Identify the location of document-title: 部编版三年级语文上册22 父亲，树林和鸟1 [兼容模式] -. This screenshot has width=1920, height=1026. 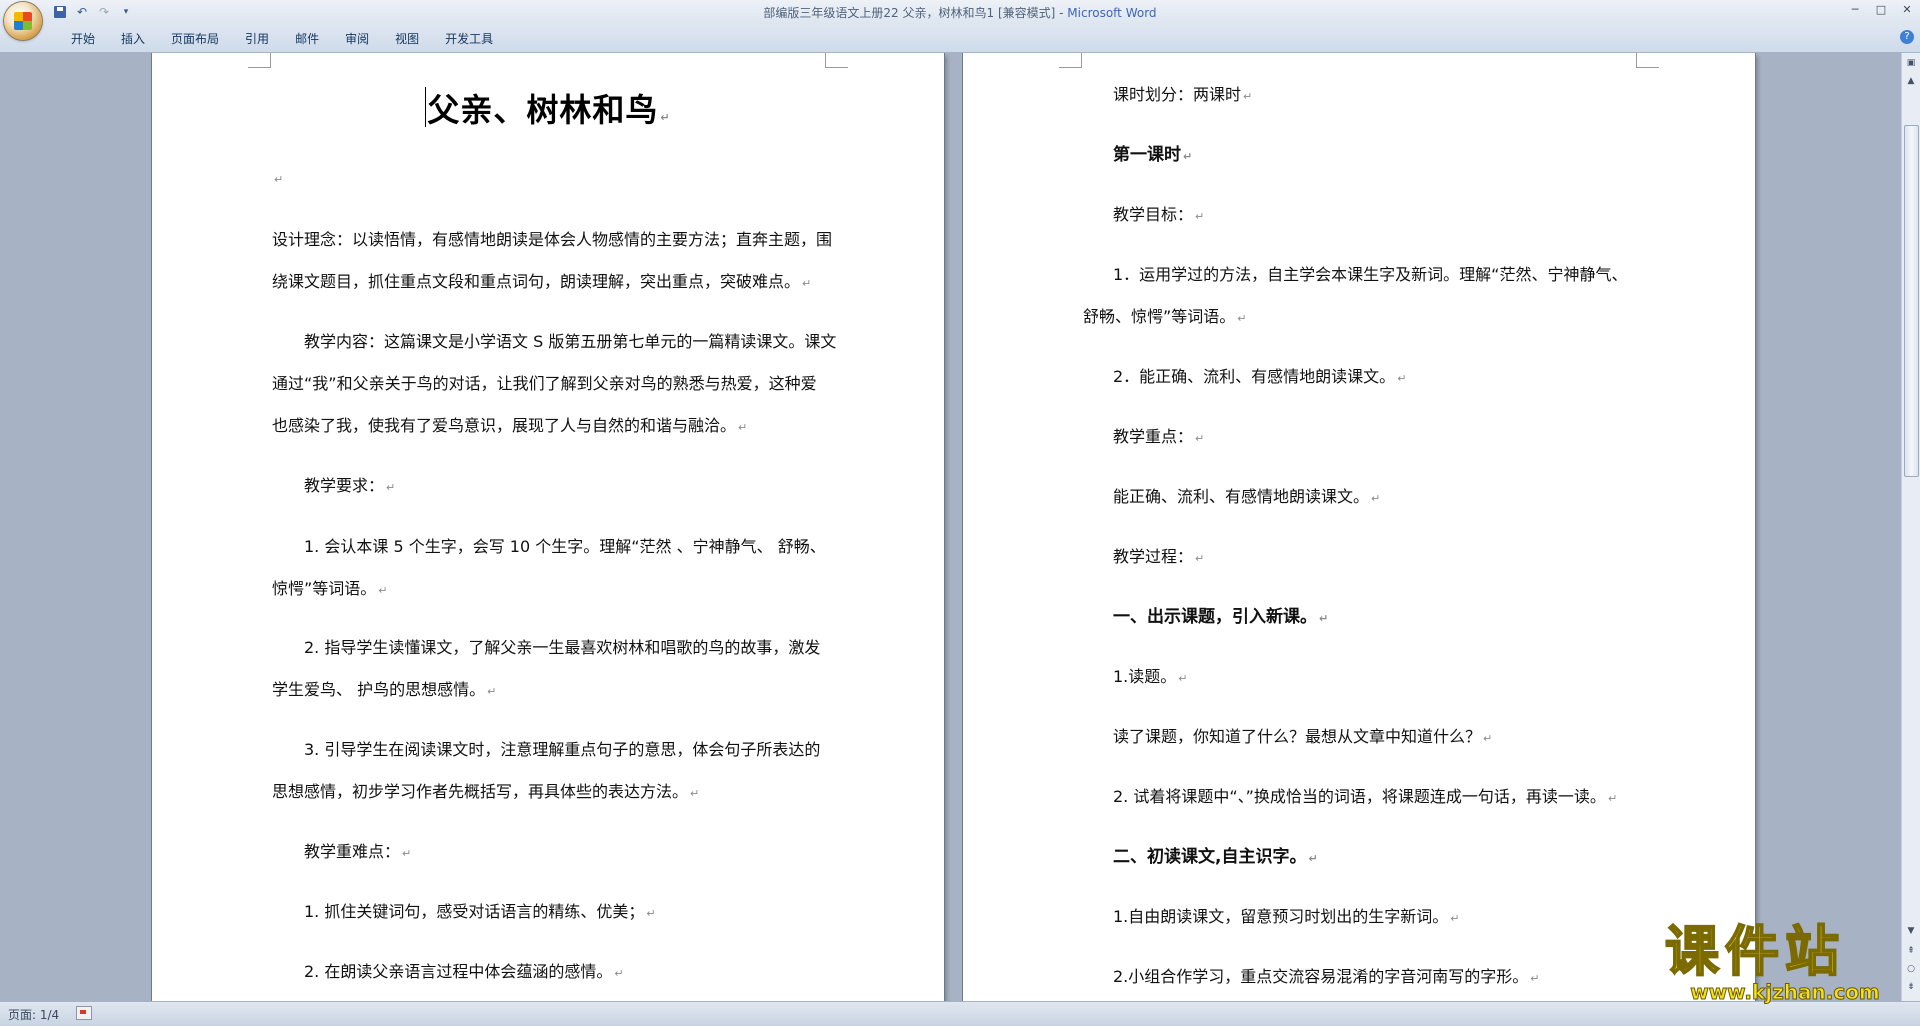
(915, 13).